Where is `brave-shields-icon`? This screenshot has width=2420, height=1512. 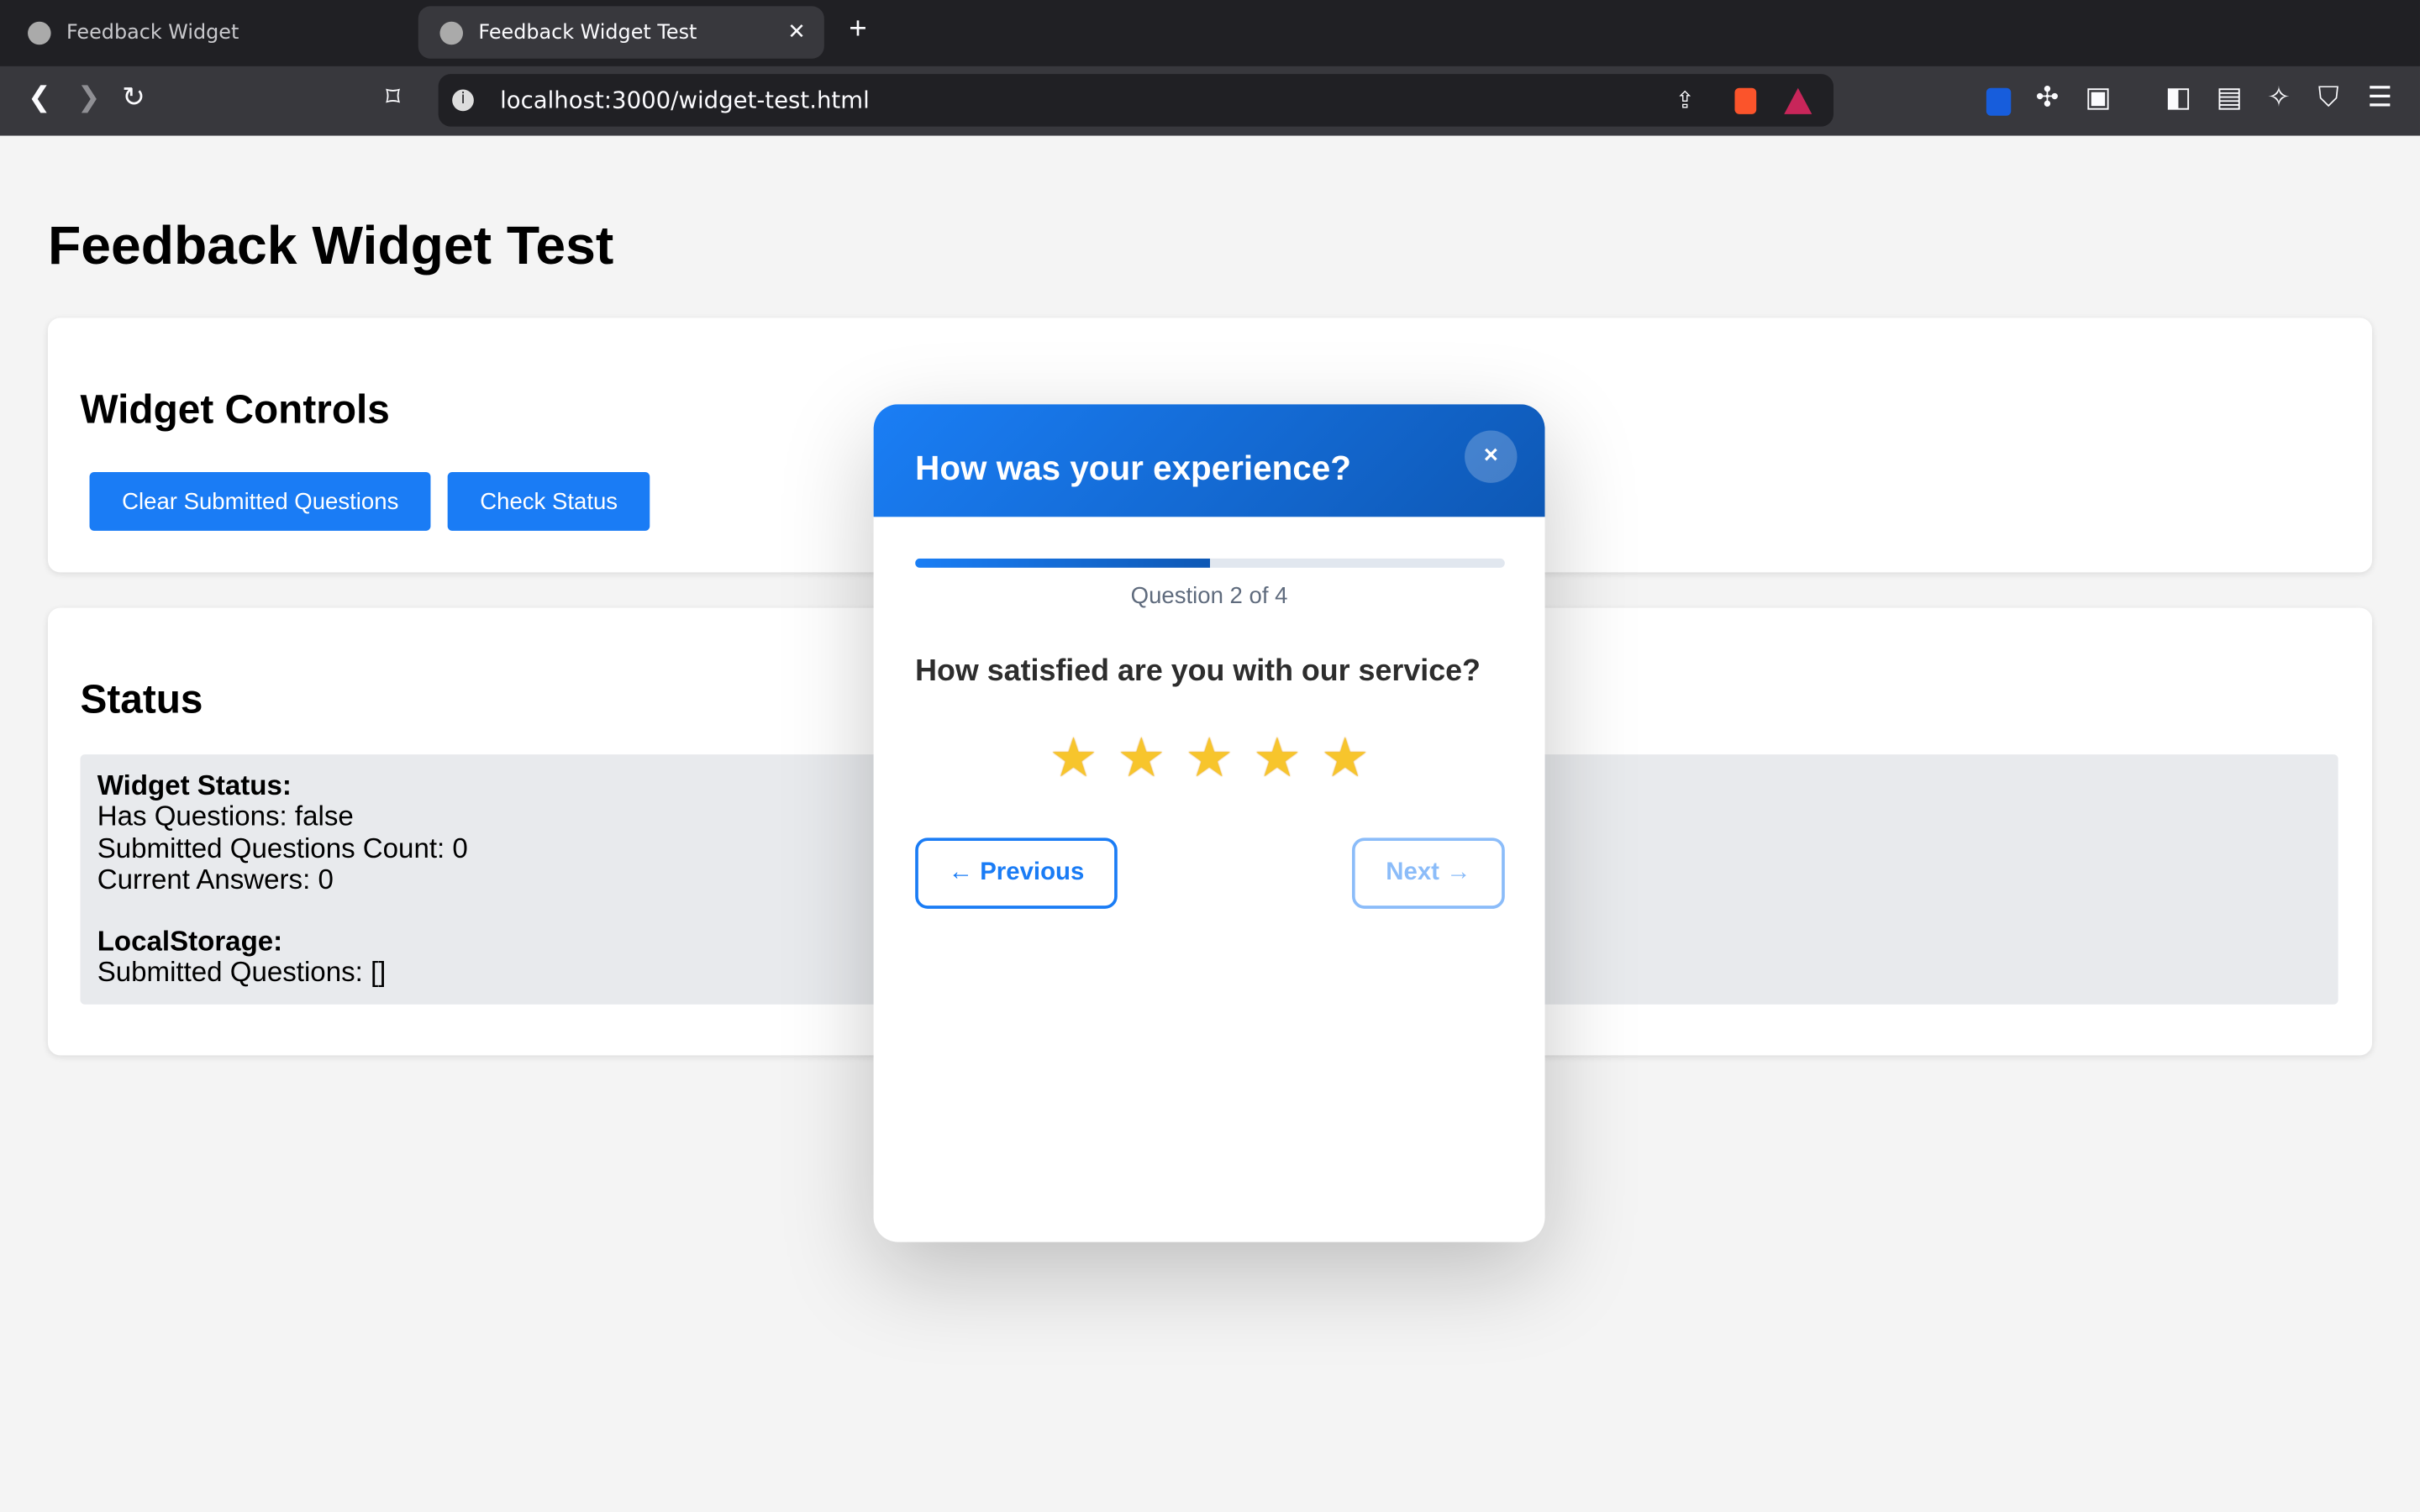
brave-shields-icon is located at coordinates (1745, 100).